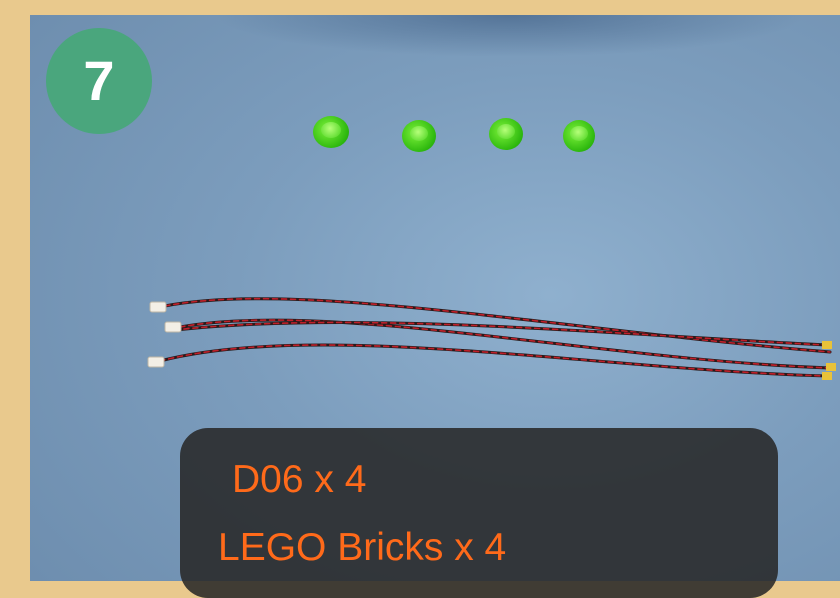 The width and height of the screenshot is (840, 598). What do you see at coordinates (299, 479) in the screenshot?
I see `caption-line-led: D06 x 4` at bounding box center [299, 479].